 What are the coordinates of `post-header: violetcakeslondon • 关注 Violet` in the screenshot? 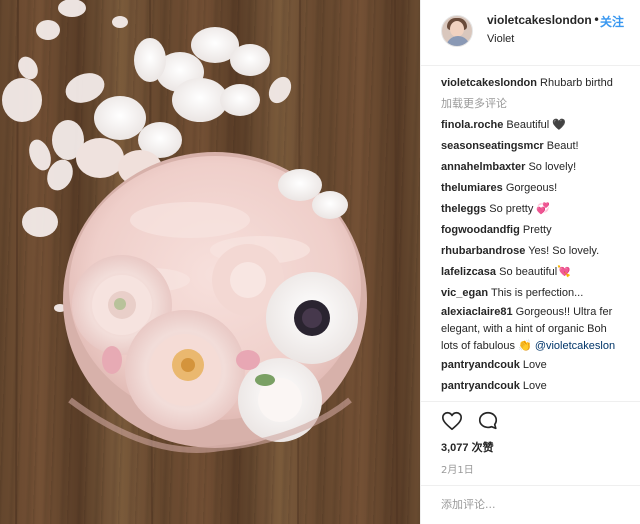 It's located at (530, 33).